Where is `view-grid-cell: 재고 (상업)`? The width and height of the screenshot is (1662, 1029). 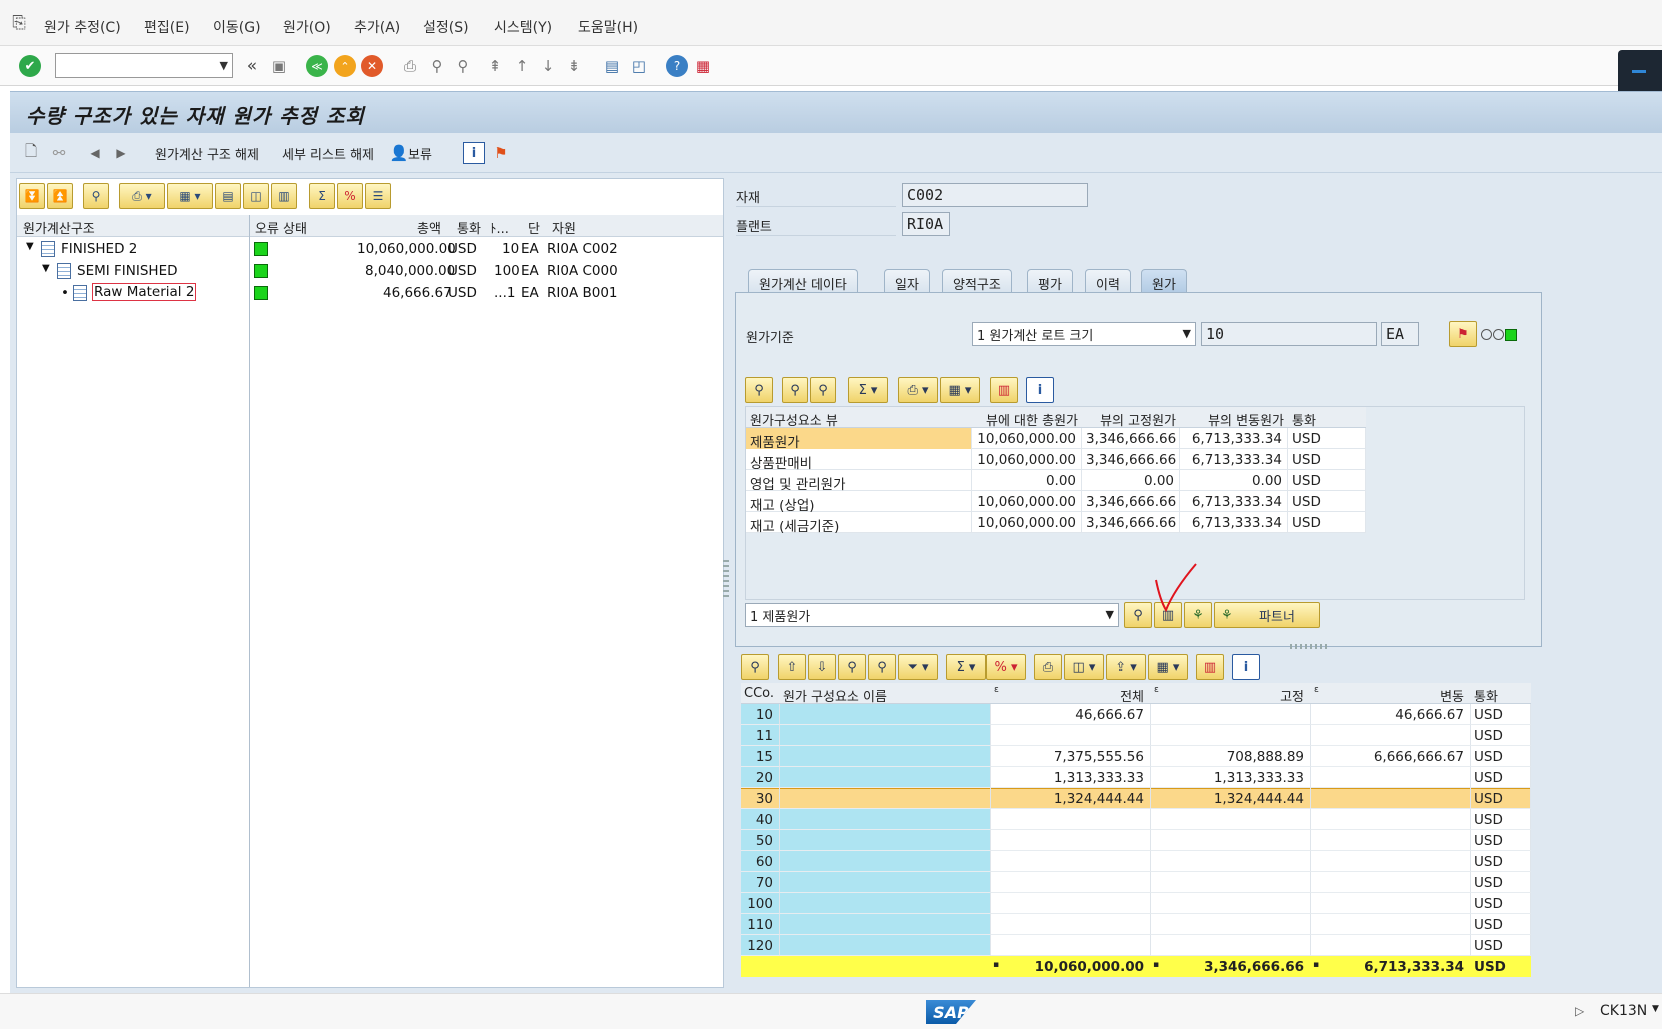 view-grid-cell: 재고 (상업) is located at coordinates (858, 504).